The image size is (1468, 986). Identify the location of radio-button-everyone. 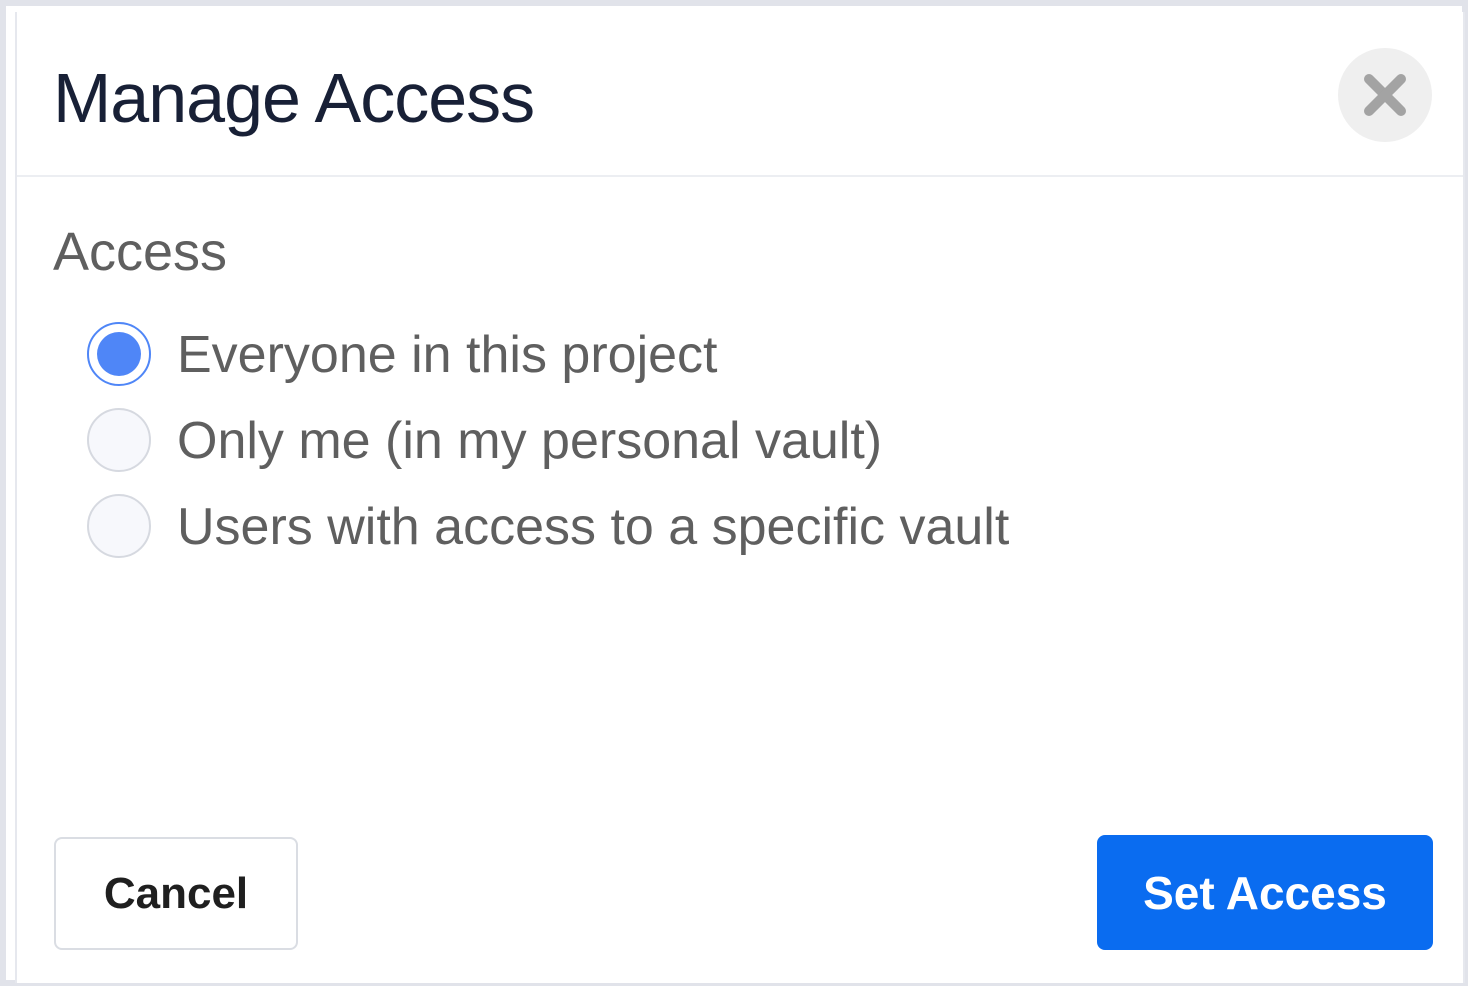
(119, 354).